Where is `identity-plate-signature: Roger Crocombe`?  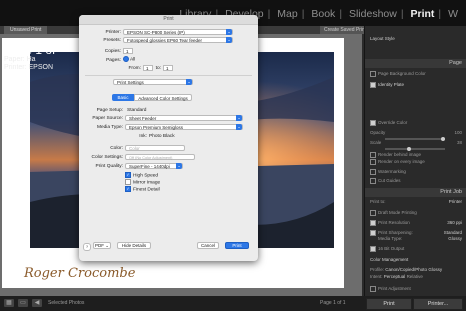
identity-plate-signature: Roger Crocombe is located at coordinates (79, 273).